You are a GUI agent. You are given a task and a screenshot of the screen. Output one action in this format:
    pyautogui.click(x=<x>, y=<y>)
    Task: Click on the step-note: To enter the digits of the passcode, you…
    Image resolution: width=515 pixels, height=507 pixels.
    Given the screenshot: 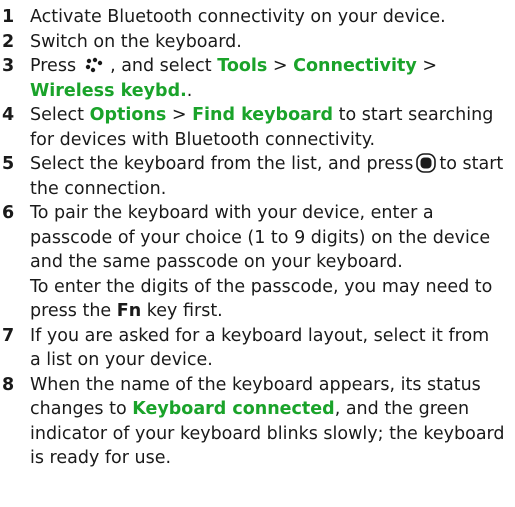 What is the action you would take?
    pyautogui.click(x=267, y=299)
    